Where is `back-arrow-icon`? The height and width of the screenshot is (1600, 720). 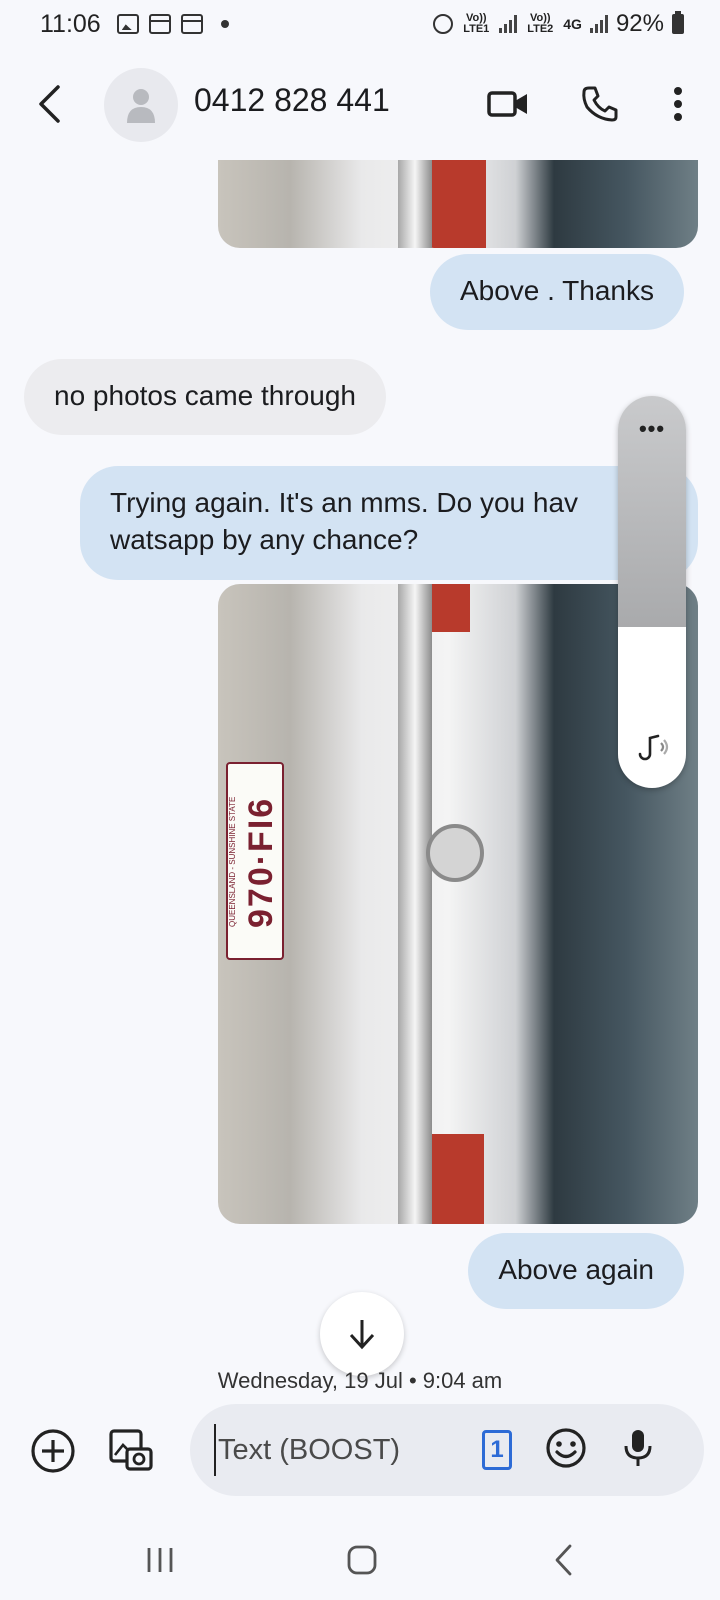 back-arrow-icon is located at coordinates (53, 104).